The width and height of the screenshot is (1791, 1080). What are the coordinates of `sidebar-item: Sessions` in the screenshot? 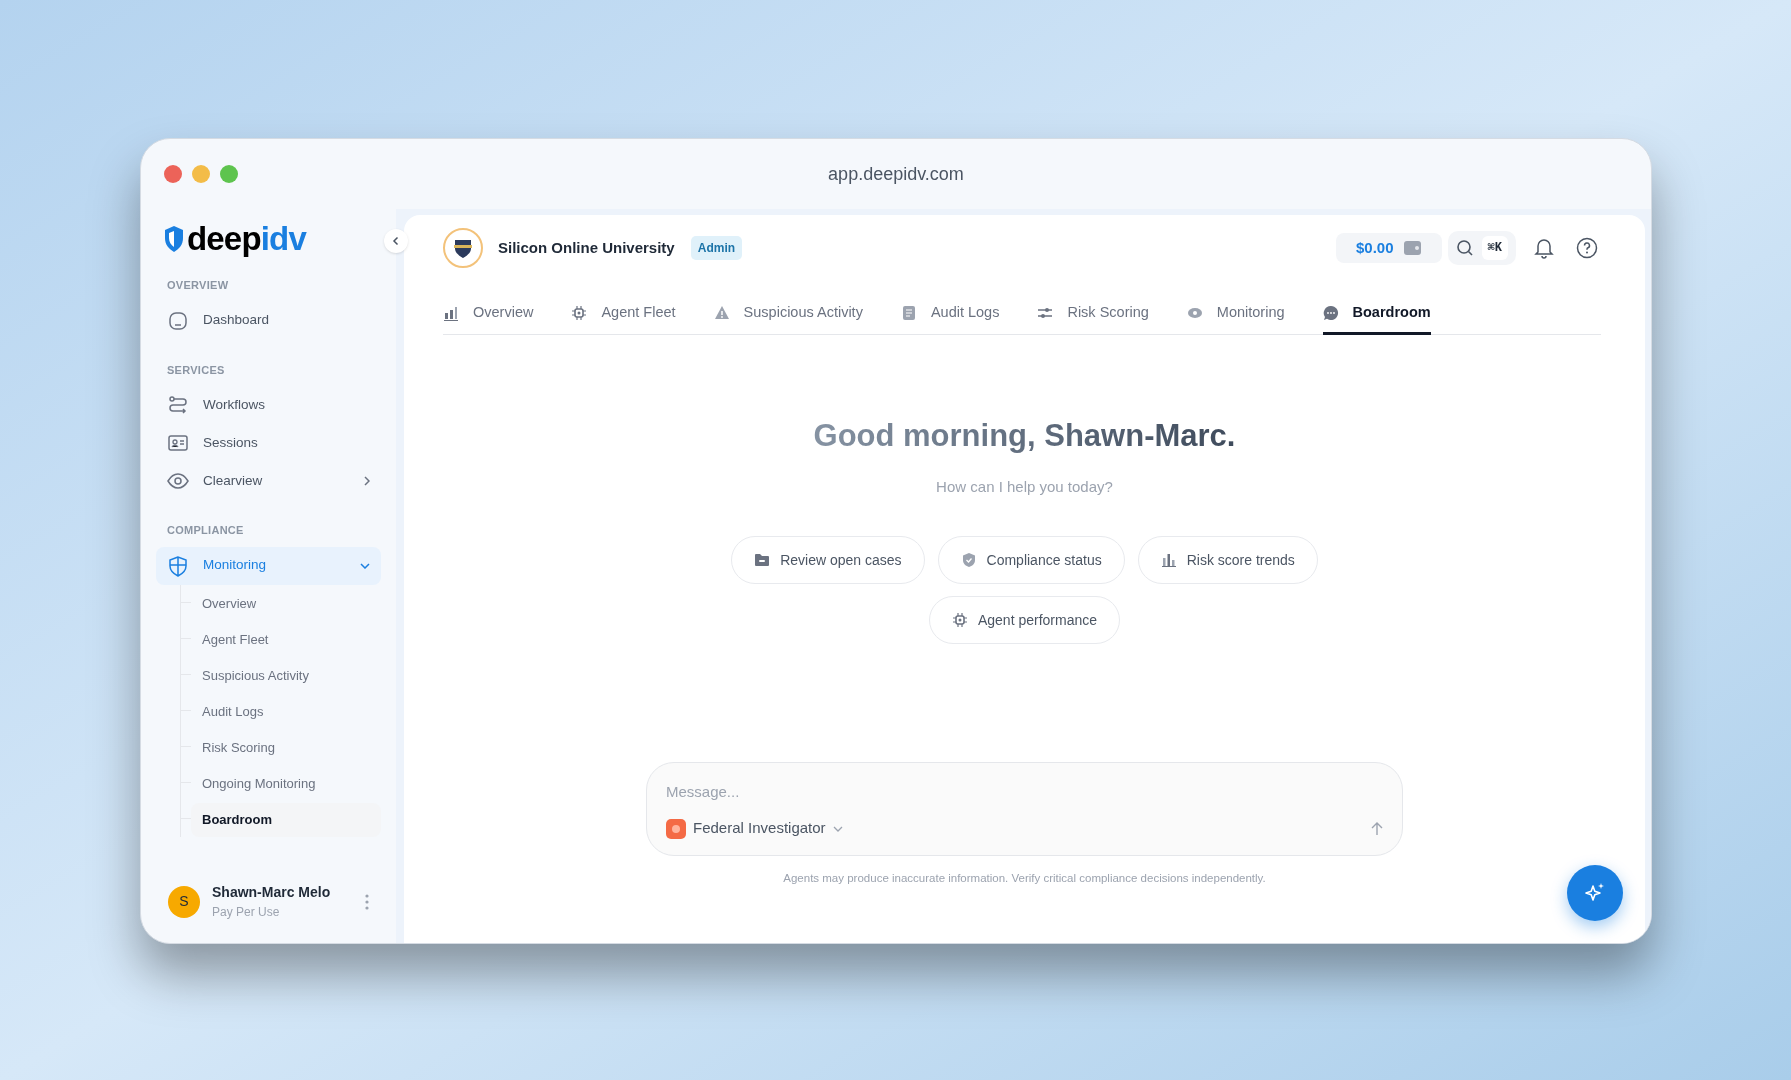 It's located at (268, 443).